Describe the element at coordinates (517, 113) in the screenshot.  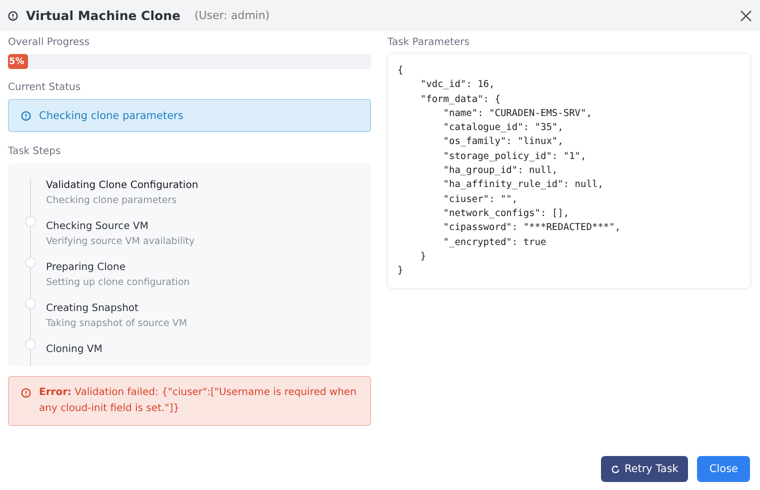
I see `code-line: "name": "CURADEN-EMS-SRV",` at that location.